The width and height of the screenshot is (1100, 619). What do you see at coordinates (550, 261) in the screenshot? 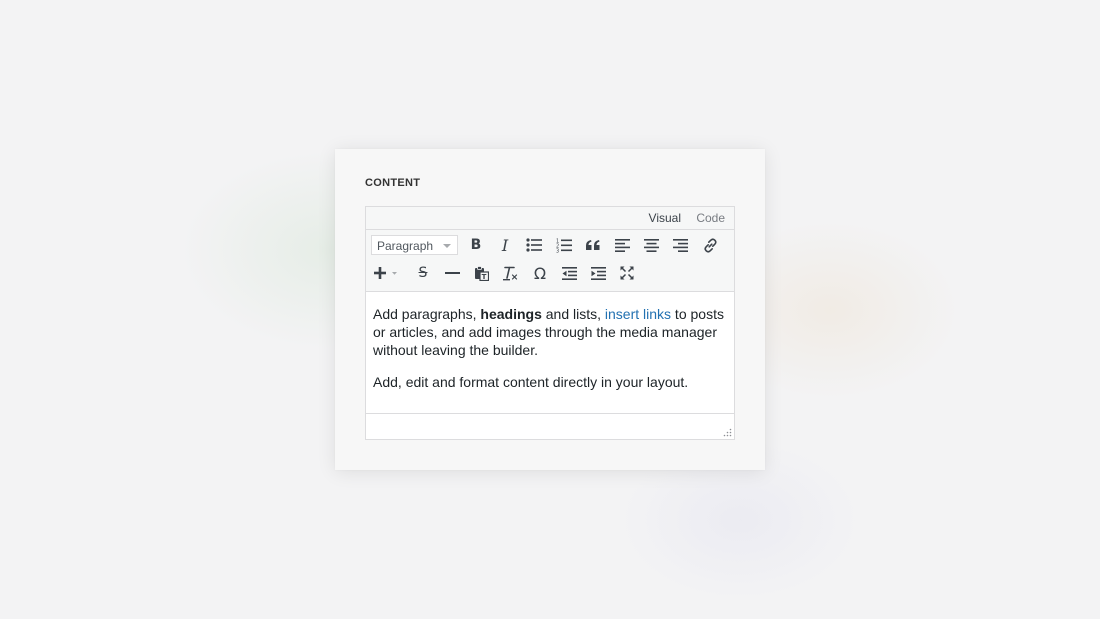
I see `editor-toolbar: Paragraph B I 1 2 3 S T Ω` at bounding box center [550, 261].